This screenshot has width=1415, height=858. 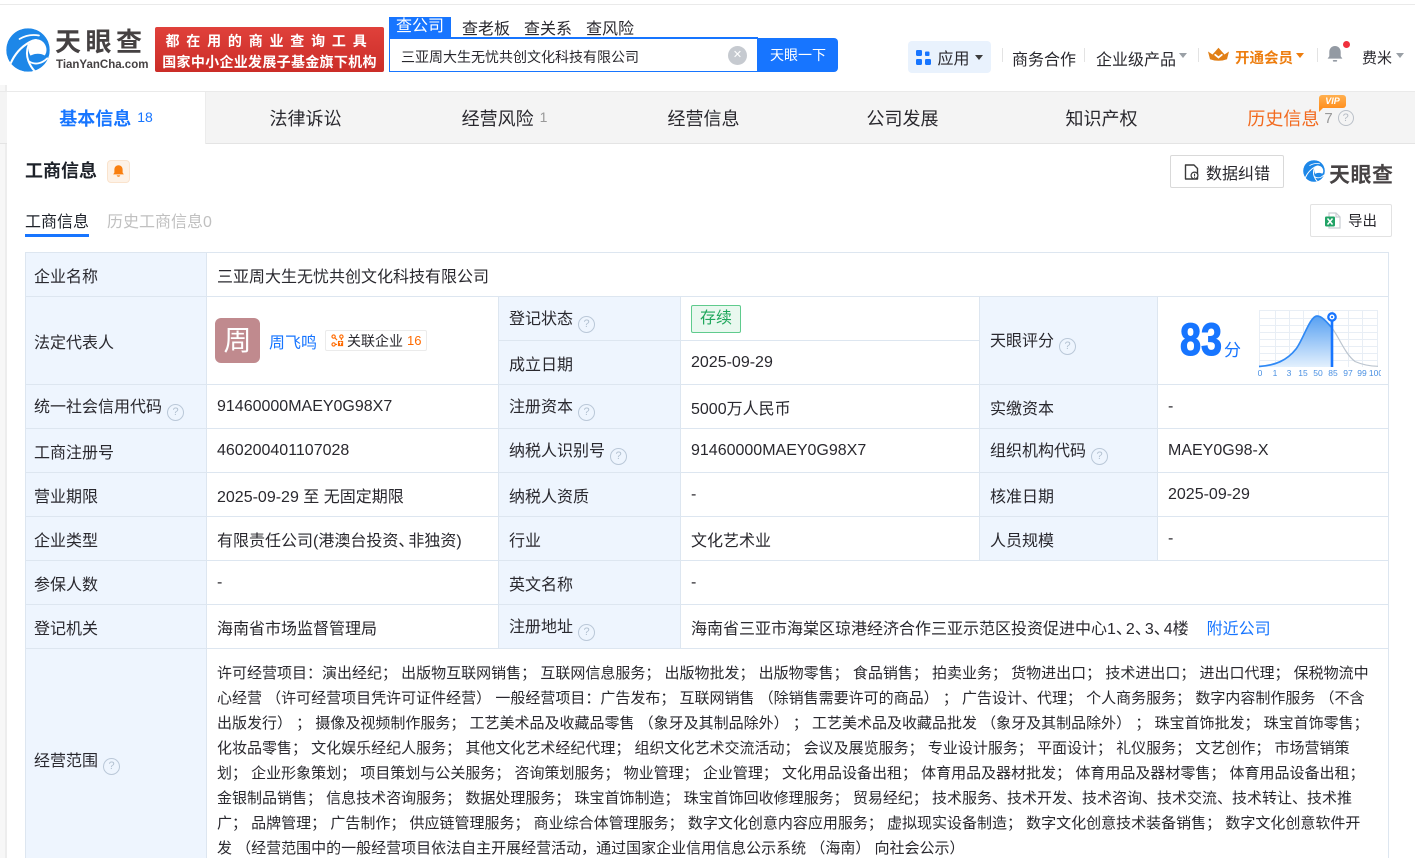 I want to click on svg-text: 1, so click(x=1275, y=372).